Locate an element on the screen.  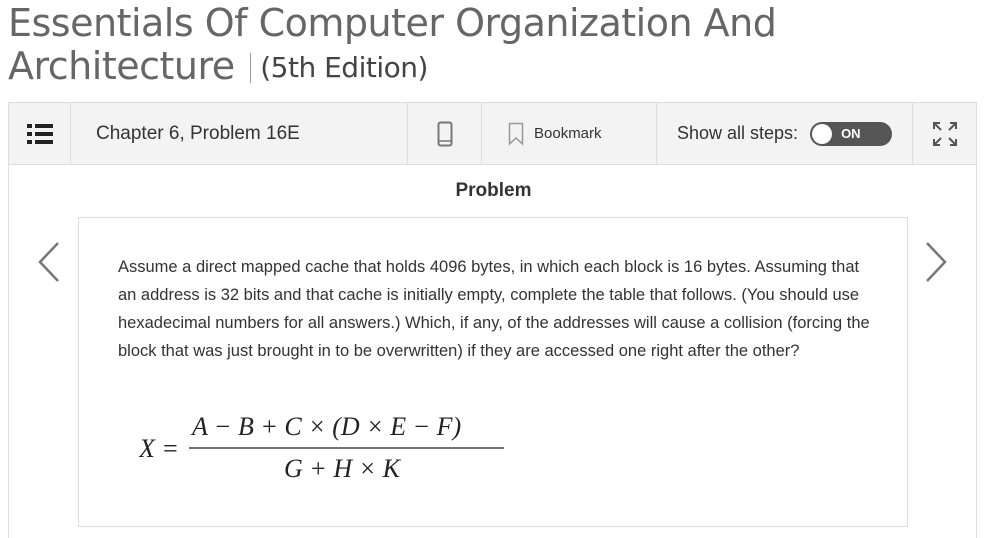
bookmark-button: Bookmark is located at coordinates (569, 133).